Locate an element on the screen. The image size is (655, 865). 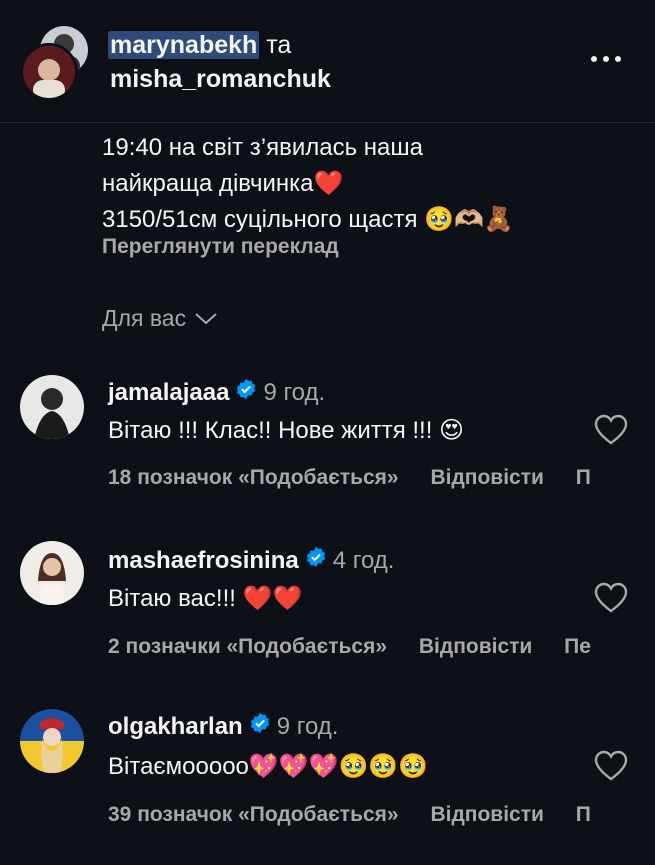
likes-count: 39 позначок «Подобається» is located at coordinates (253, 814).